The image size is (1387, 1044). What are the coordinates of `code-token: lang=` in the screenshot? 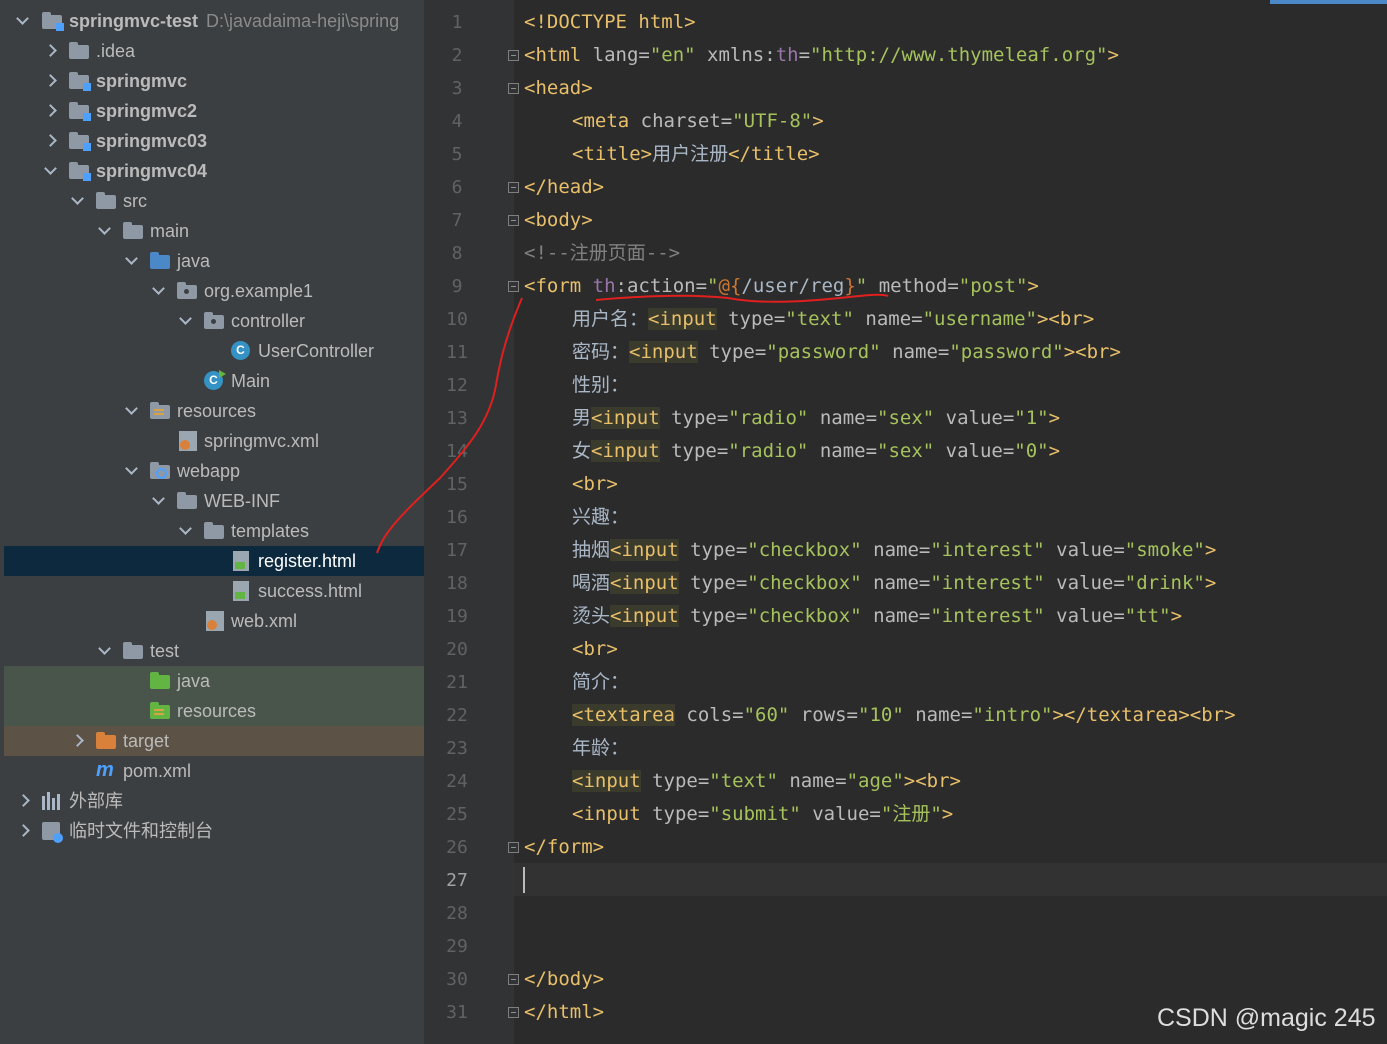 It's located at (615, 55).